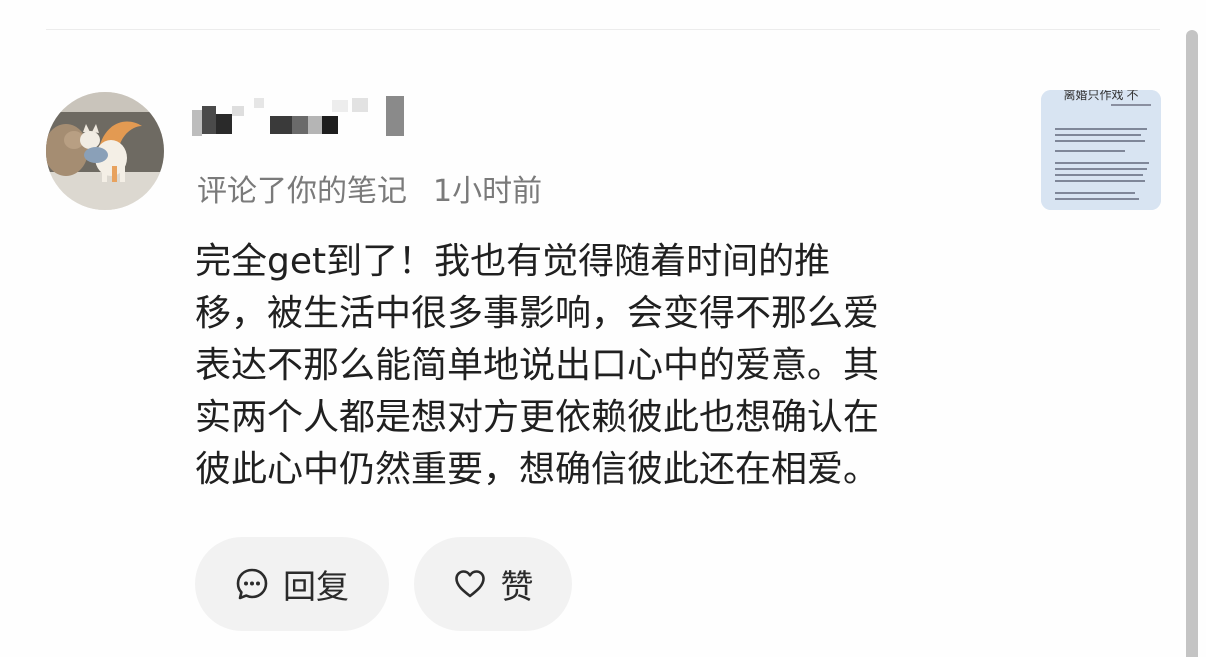 The width and height of the screenshot is (1206, 657). Describe the element at coordinates (252, 584) in the screenshot. I see `comment-bubble-icon` at that location.